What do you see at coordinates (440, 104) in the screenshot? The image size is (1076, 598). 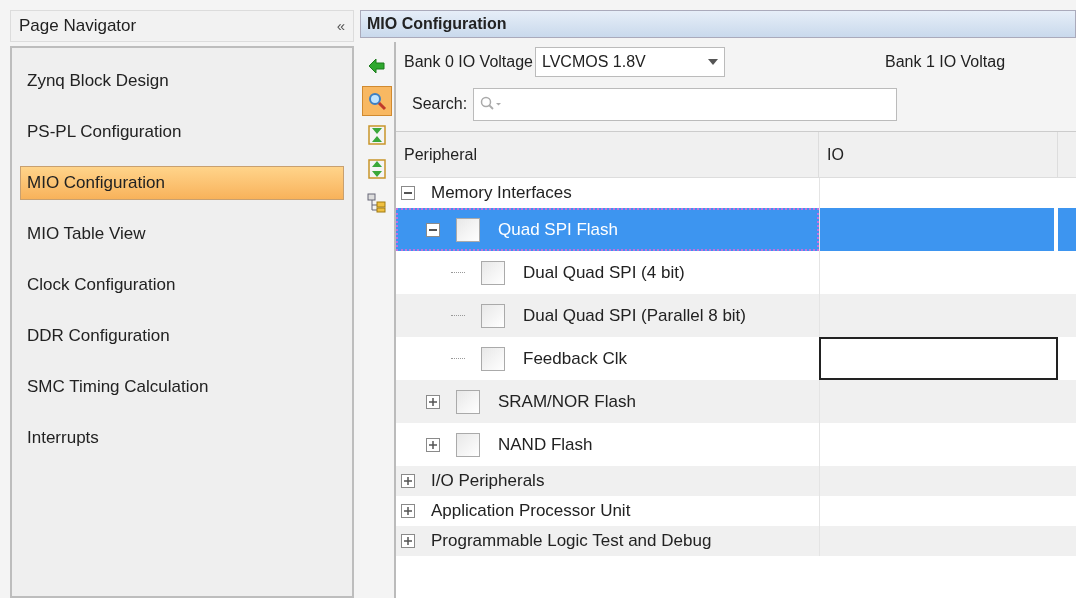 I see `field-label: Search:` at bounding box center [440, 104].